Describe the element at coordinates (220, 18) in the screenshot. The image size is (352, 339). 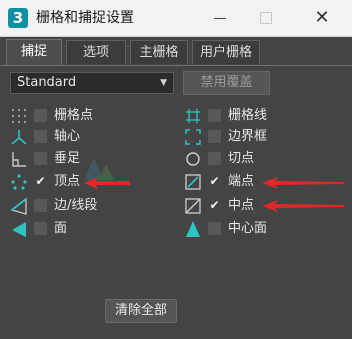
I see `minimize-button` at that location.